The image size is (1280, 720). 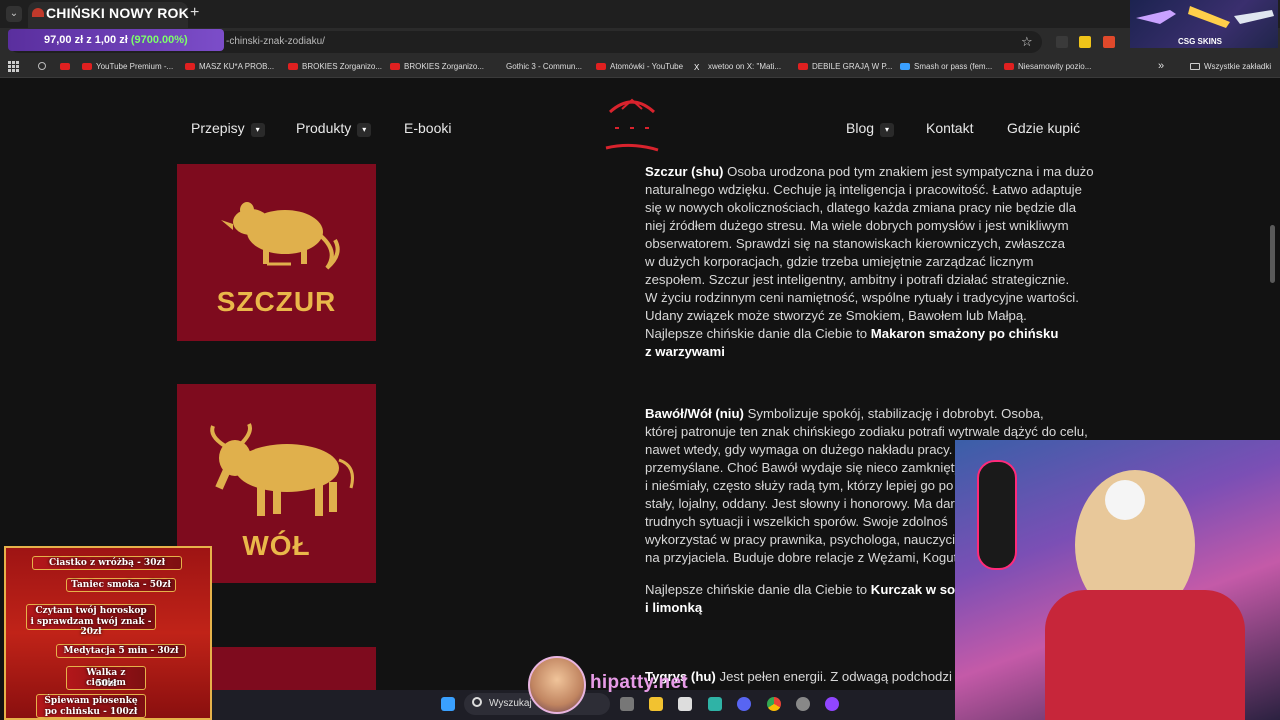 What do you see at coordinates (684, 171) in the screenshot?
I see `entry-title: Szczur (shu)` at bounding box center [684, 171].